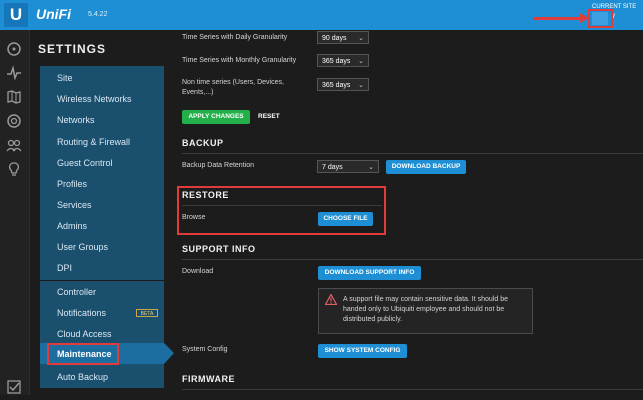 Image resolution: width=643 pixels, height=400 pixels. I want to click on sidebar-item-networks: Networks, so click(76, 120).